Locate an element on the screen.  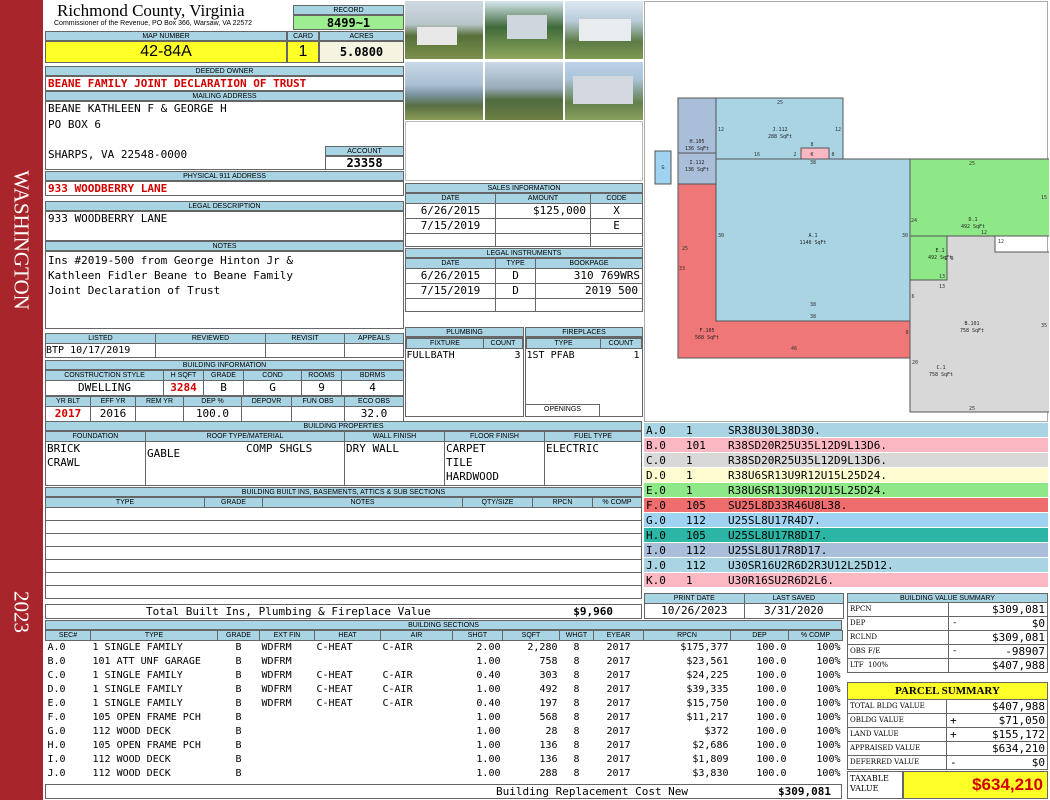
floor-finish: TILE is located at coordinates (459, 462).